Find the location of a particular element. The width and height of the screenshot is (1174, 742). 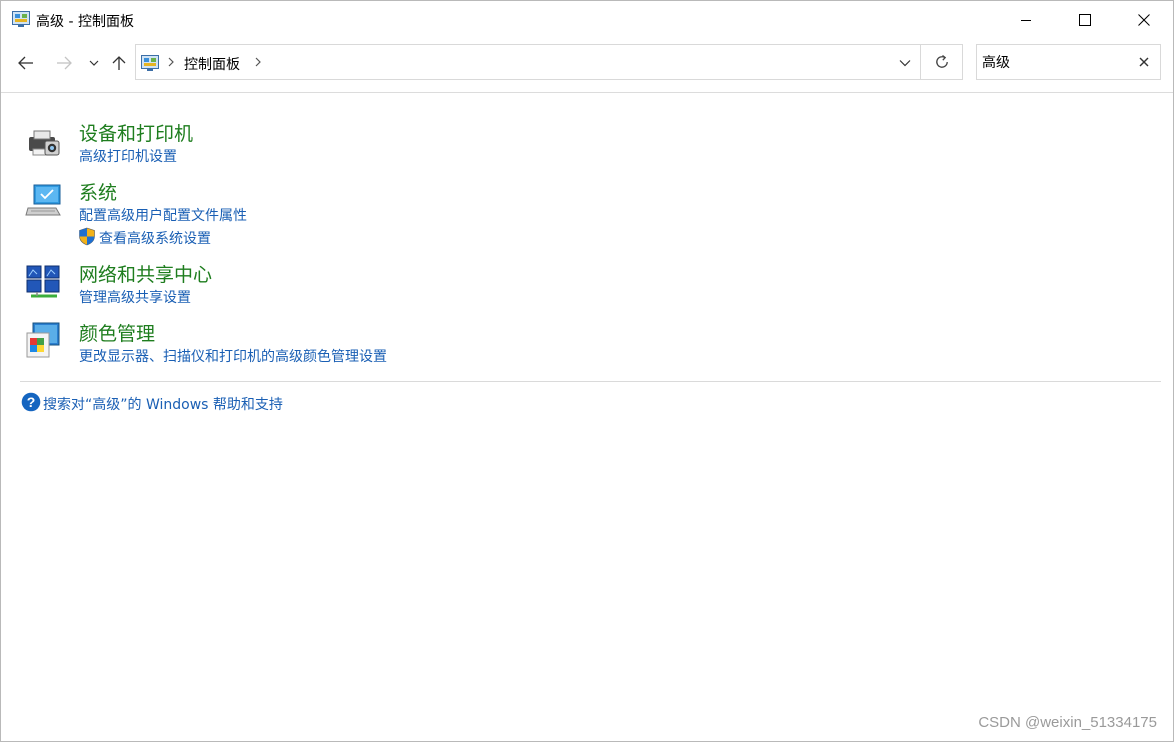

forward-button is located at coordinates (64, 63).